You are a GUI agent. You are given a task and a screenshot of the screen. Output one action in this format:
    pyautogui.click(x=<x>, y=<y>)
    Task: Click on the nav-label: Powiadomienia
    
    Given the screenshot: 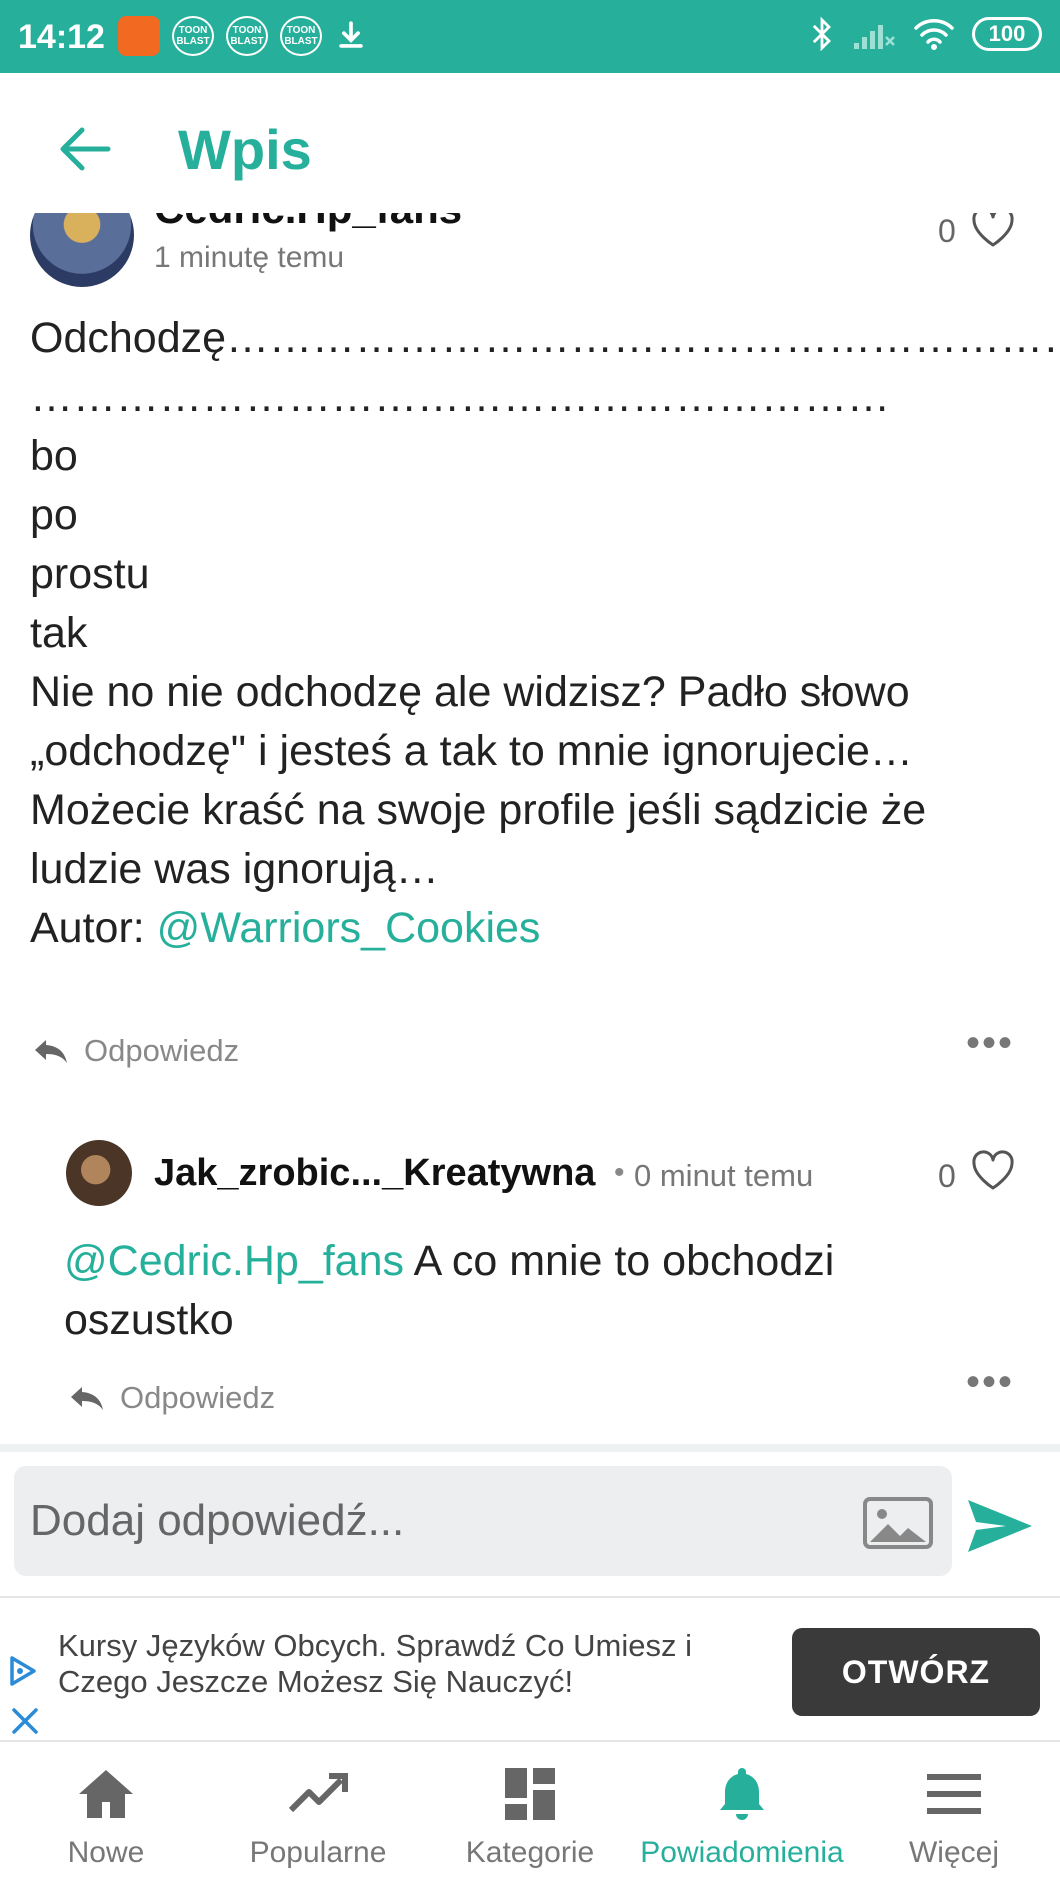 What is the action you would take?
    pyautogui.click(x=742, y=1852)
    